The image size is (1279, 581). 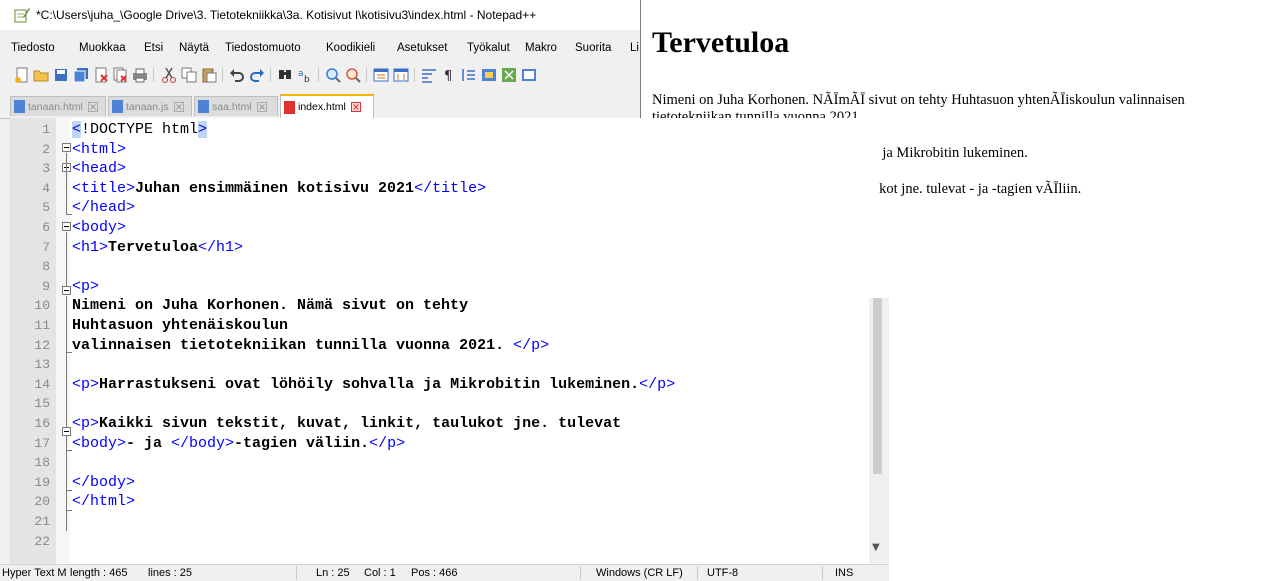 I want to click on close-file-icon, so click(x=101, y=75).